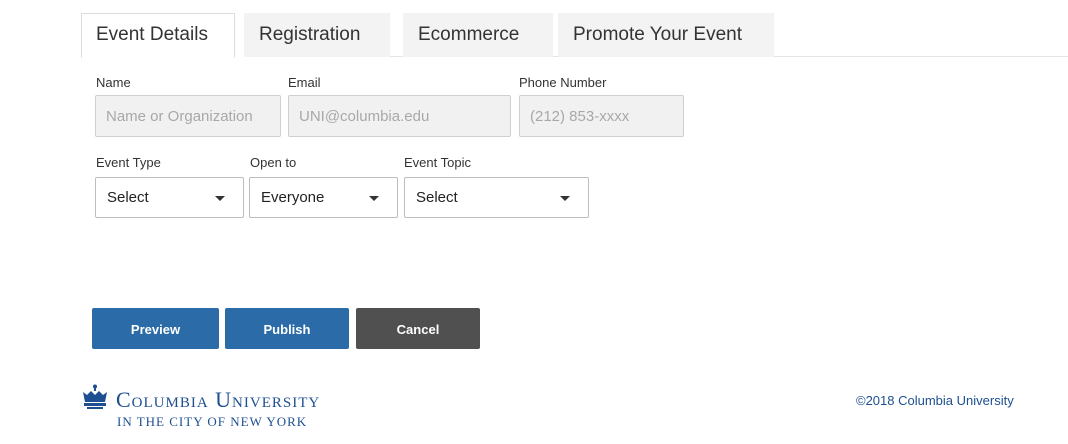 Image resolution: width=1068 pixels, height=444 pixels. Describe the element at coordinates (478, 35) in the screenshot. I see `tab-ecommerce: Ecommerce` at that location.